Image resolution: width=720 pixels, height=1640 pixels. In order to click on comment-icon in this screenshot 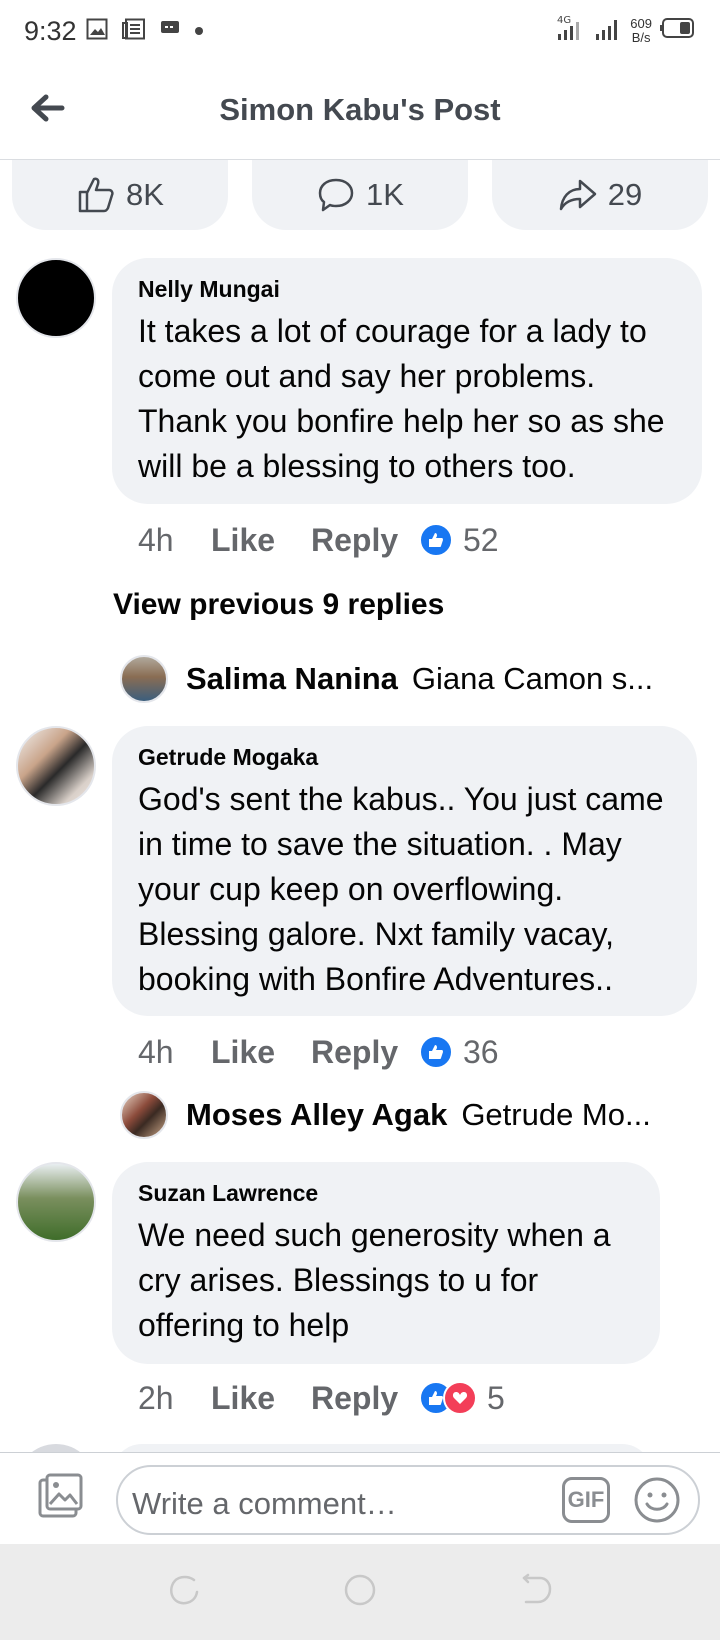, I will do `click(336, 195)`.